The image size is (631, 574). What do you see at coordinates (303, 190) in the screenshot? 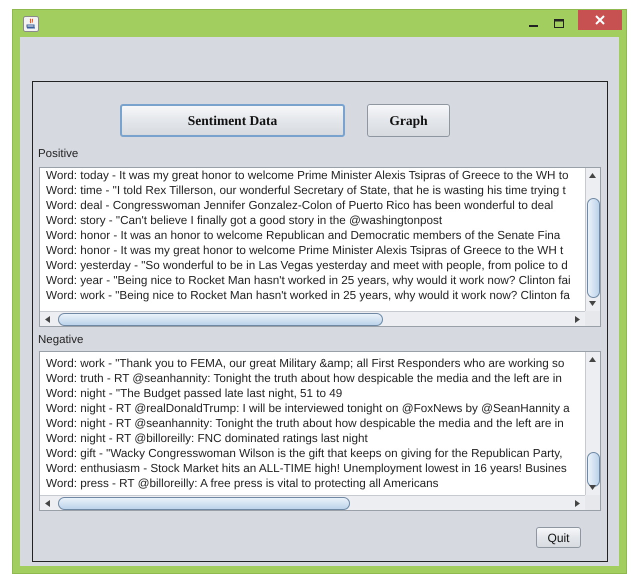
I see `list-item: Word: time - "I told Rex Tillerson, our wonderful Secretary of State, that he is wasting his time trying t` at bounding box center [303, 190].